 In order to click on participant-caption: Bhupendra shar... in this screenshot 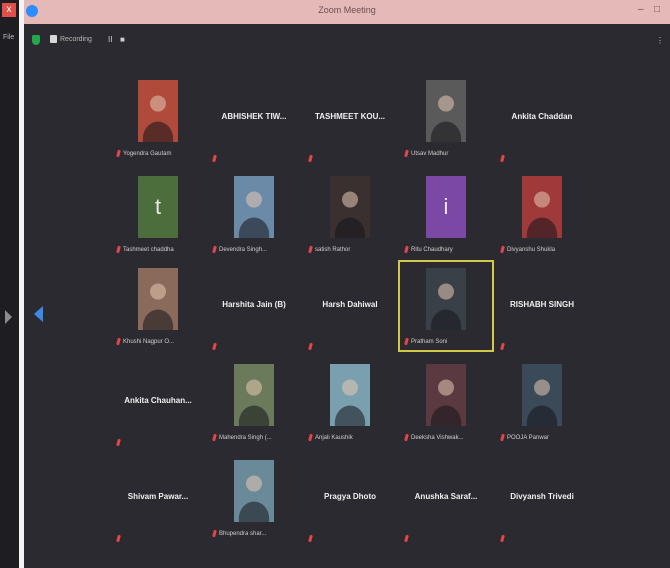, I will do `click(239, 533)`.